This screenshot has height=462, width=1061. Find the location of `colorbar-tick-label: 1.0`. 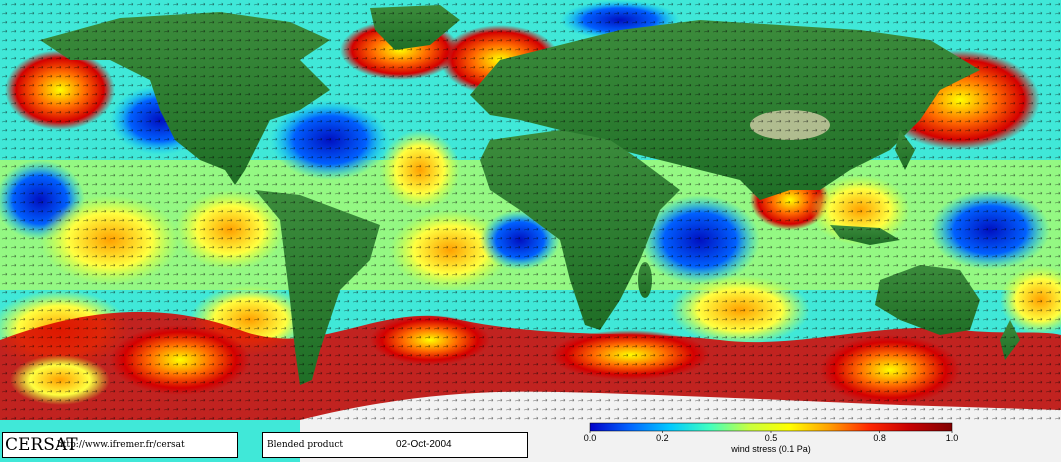

colorbar-tick-label: 1.0 is located at coordinates (952, 438).